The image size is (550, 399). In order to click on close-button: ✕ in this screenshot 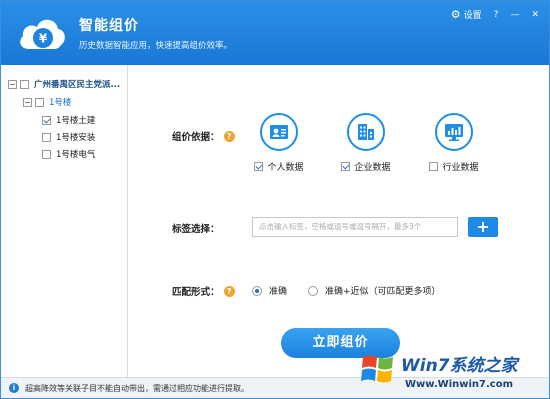, I will do `click(535, 15)`.